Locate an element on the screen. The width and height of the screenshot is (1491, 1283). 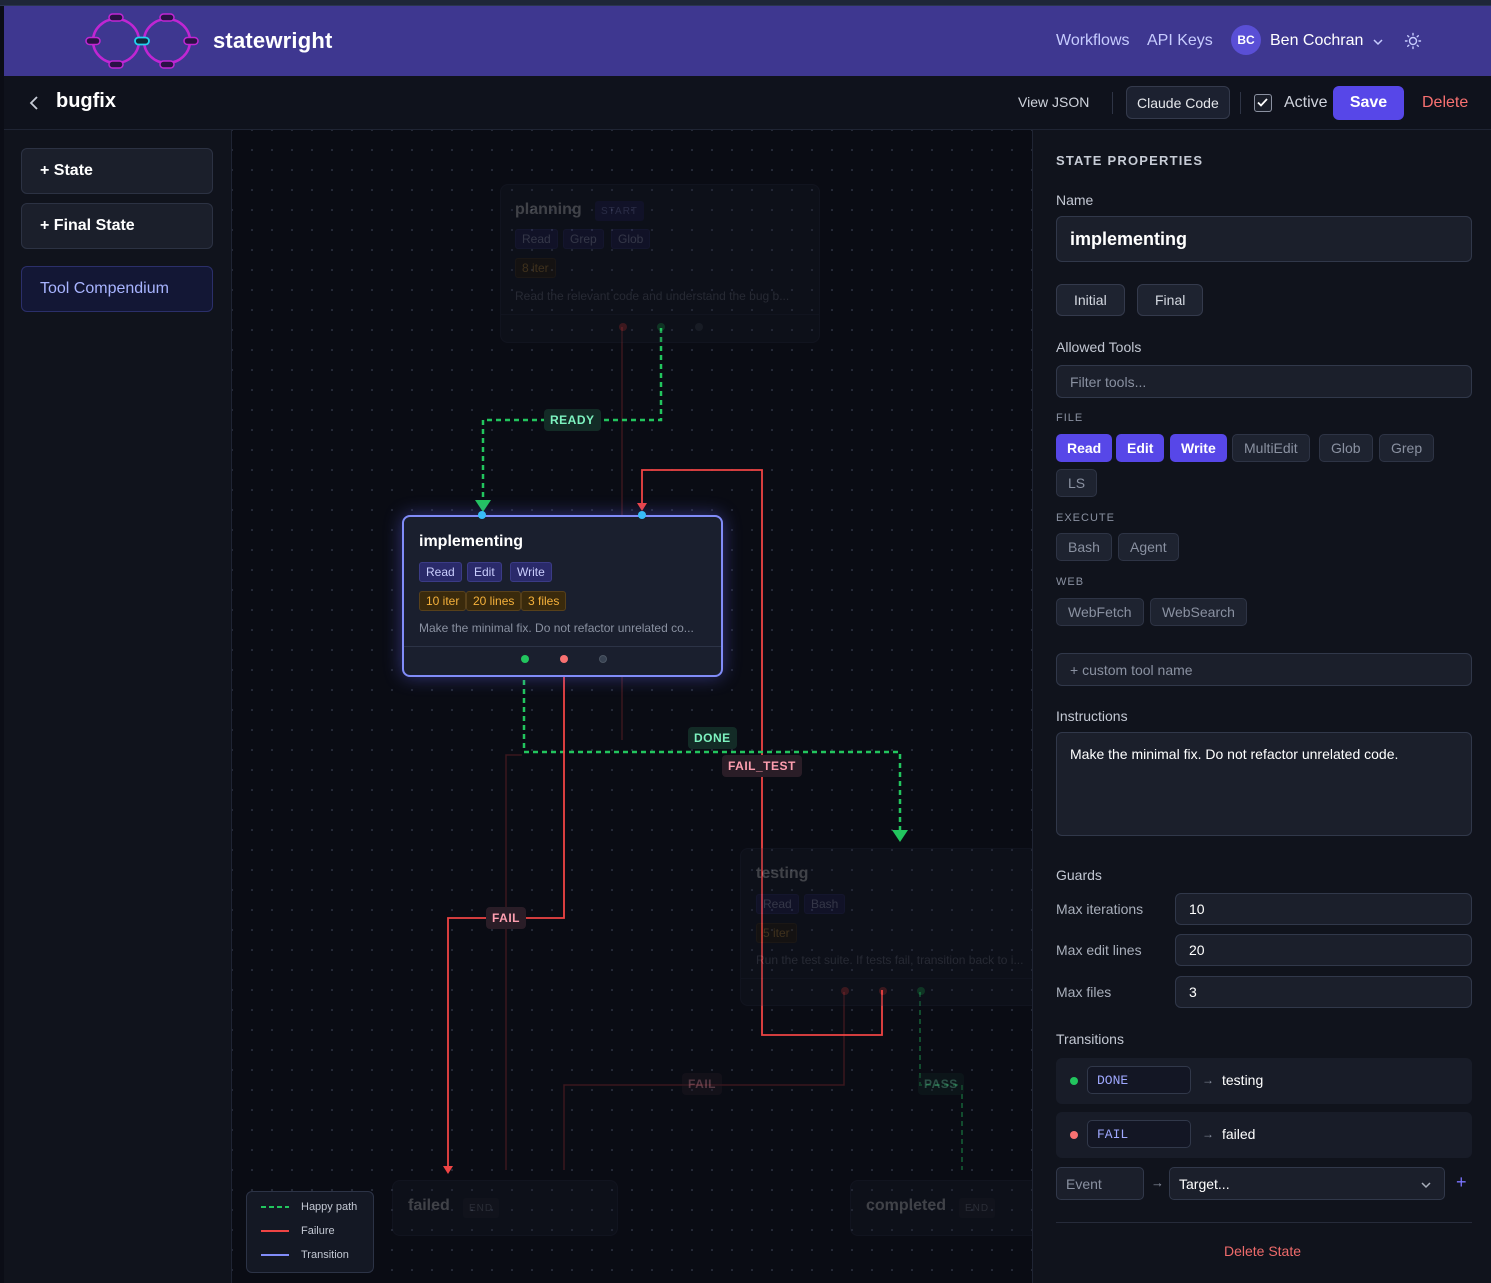
tool-chip: Glob is located at coordinates (631, 239).